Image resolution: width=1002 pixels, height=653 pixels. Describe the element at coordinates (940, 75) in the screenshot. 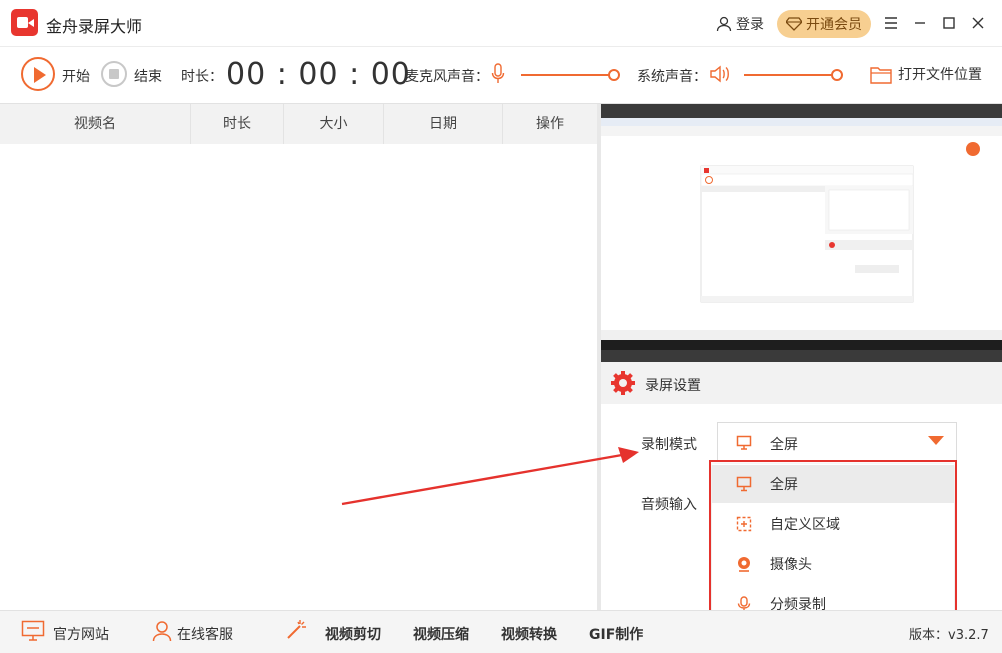

I see `open-folder-label: 打开文件位置` at that location.